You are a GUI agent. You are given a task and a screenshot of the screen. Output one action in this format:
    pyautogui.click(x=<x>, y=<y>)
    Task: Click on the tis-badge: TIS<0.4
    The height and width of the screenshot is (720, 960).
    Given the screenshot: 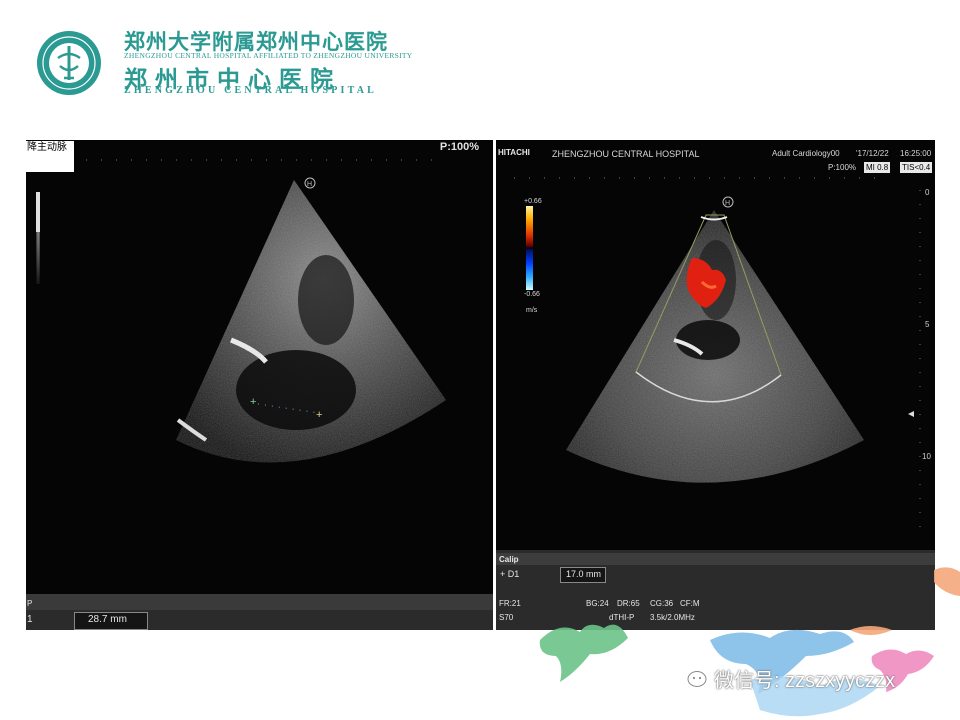 What is the action you would take?
    pyautogui.click(x=916, y=167)
    